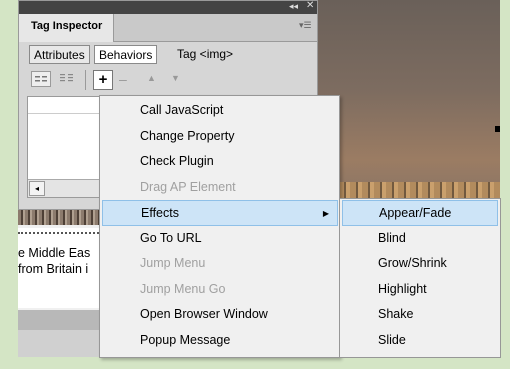 Image resolution: width=510 pixels, height=369 pixels. Describe the element at coordinates (420, 264) in the screenshot. I see `submenu-item-grow-shrink: Grow/Shrink` at that location.